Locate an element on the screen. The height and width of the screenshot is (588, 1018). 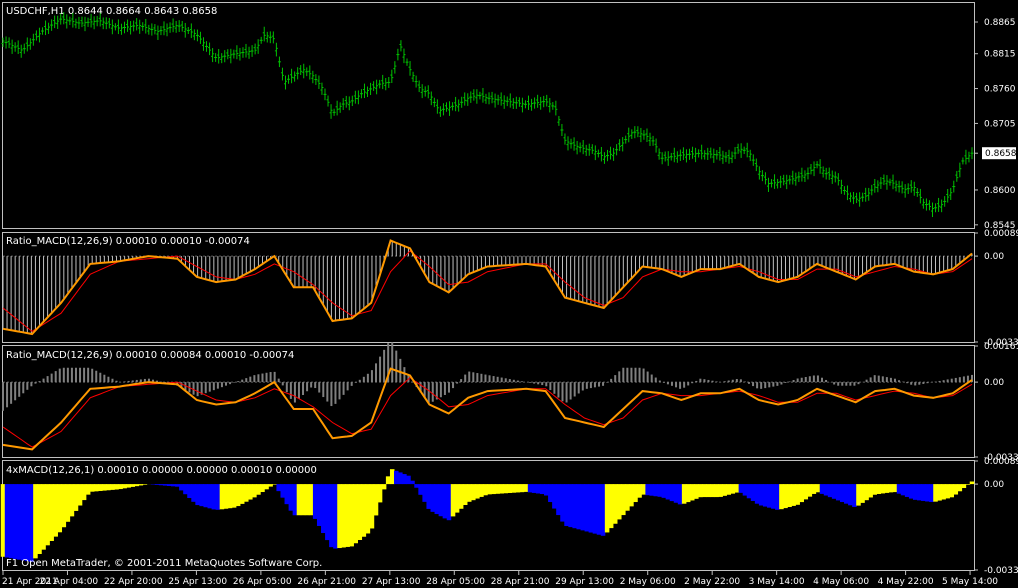
x-tick-label: 26 Apr 21:00 is located at coordinates (326, 582).